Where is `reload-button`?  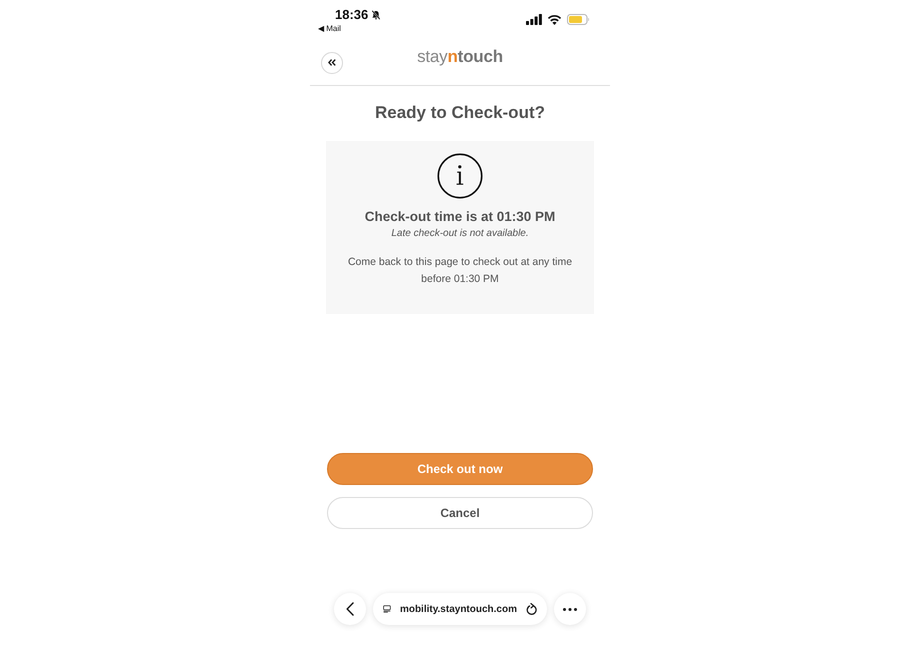 reload-button is located at coordinates (531, 609).